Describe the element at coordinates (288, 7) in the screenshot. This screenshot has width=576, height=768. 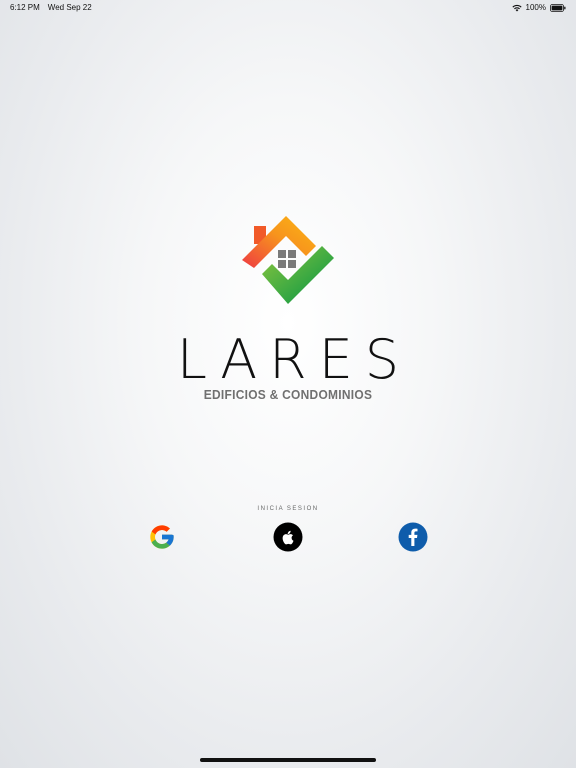
I see `status-bar: 6:12 PM Wed Sep 22 100%` at that location.